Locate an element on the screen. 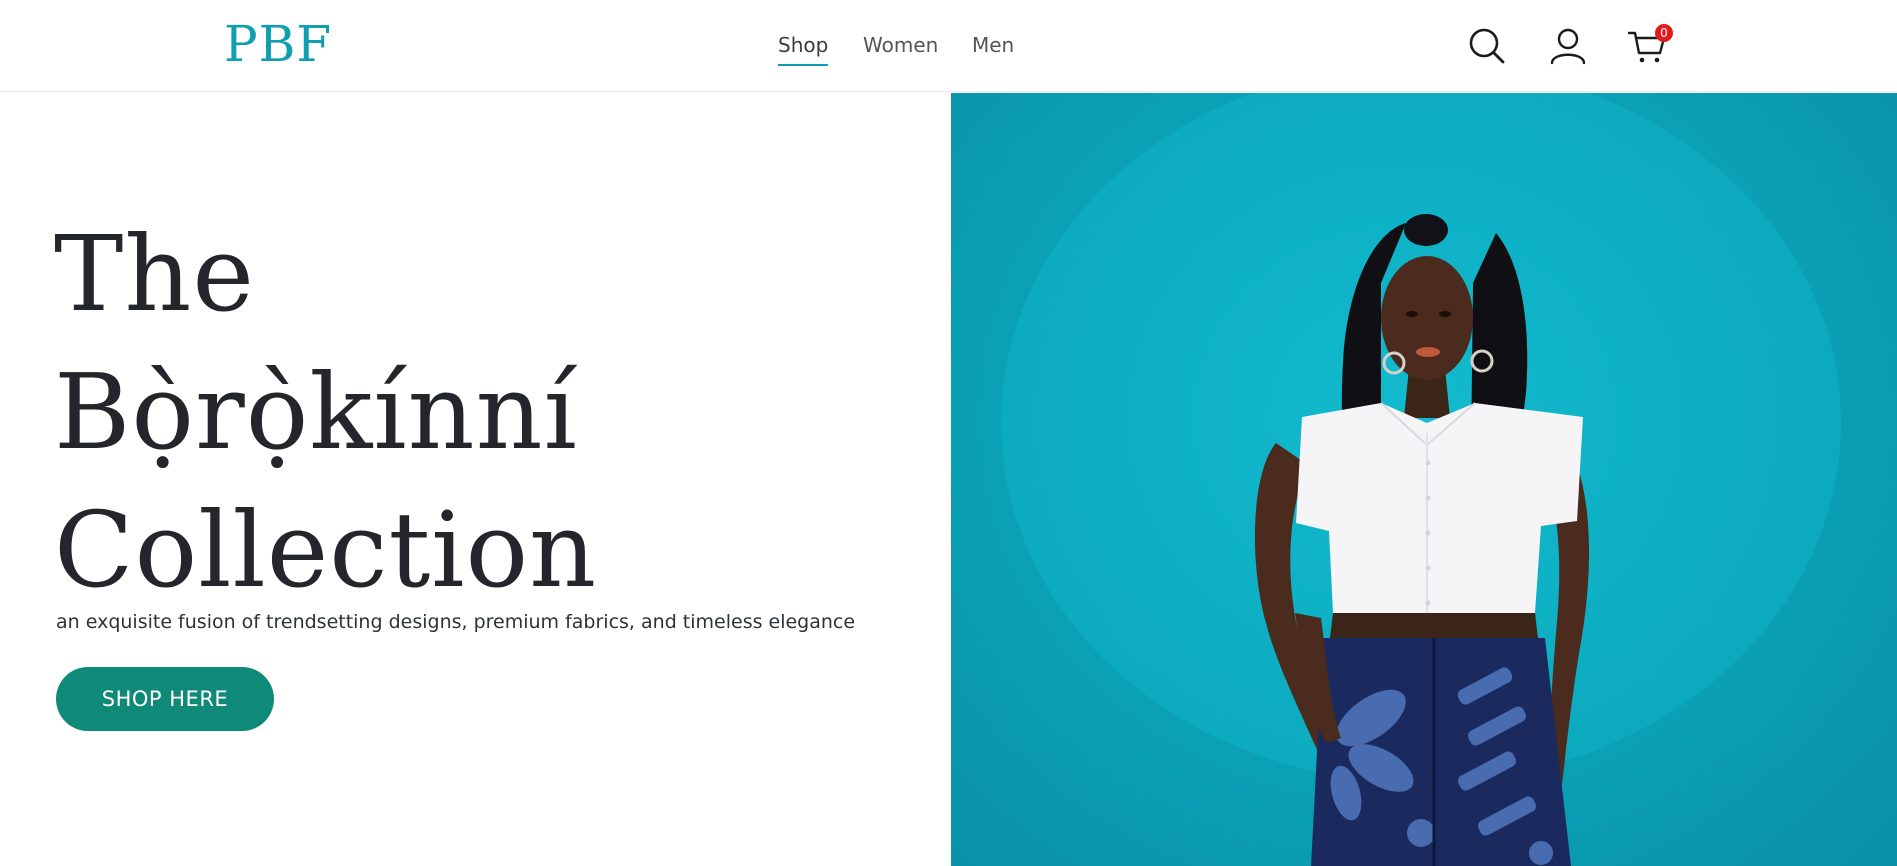 This screenshot has height=866, width=1897. nav-link-women: Women is located at coordinates (900, 47).